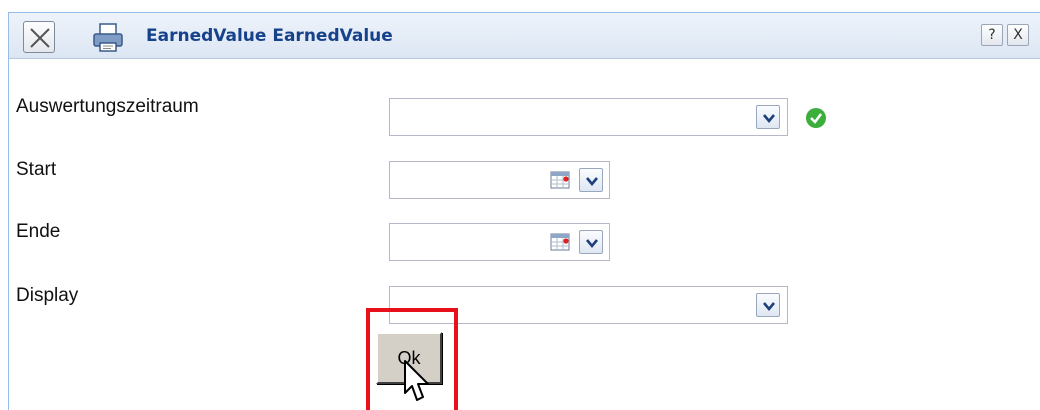 Image resolution: width=1040 pixels, height=410 pixels. Describe the element at coordinates (107, 106) in the screenshot. I see `field-label-auswertungszeitraum: Auswertungszeitraum` at that location.